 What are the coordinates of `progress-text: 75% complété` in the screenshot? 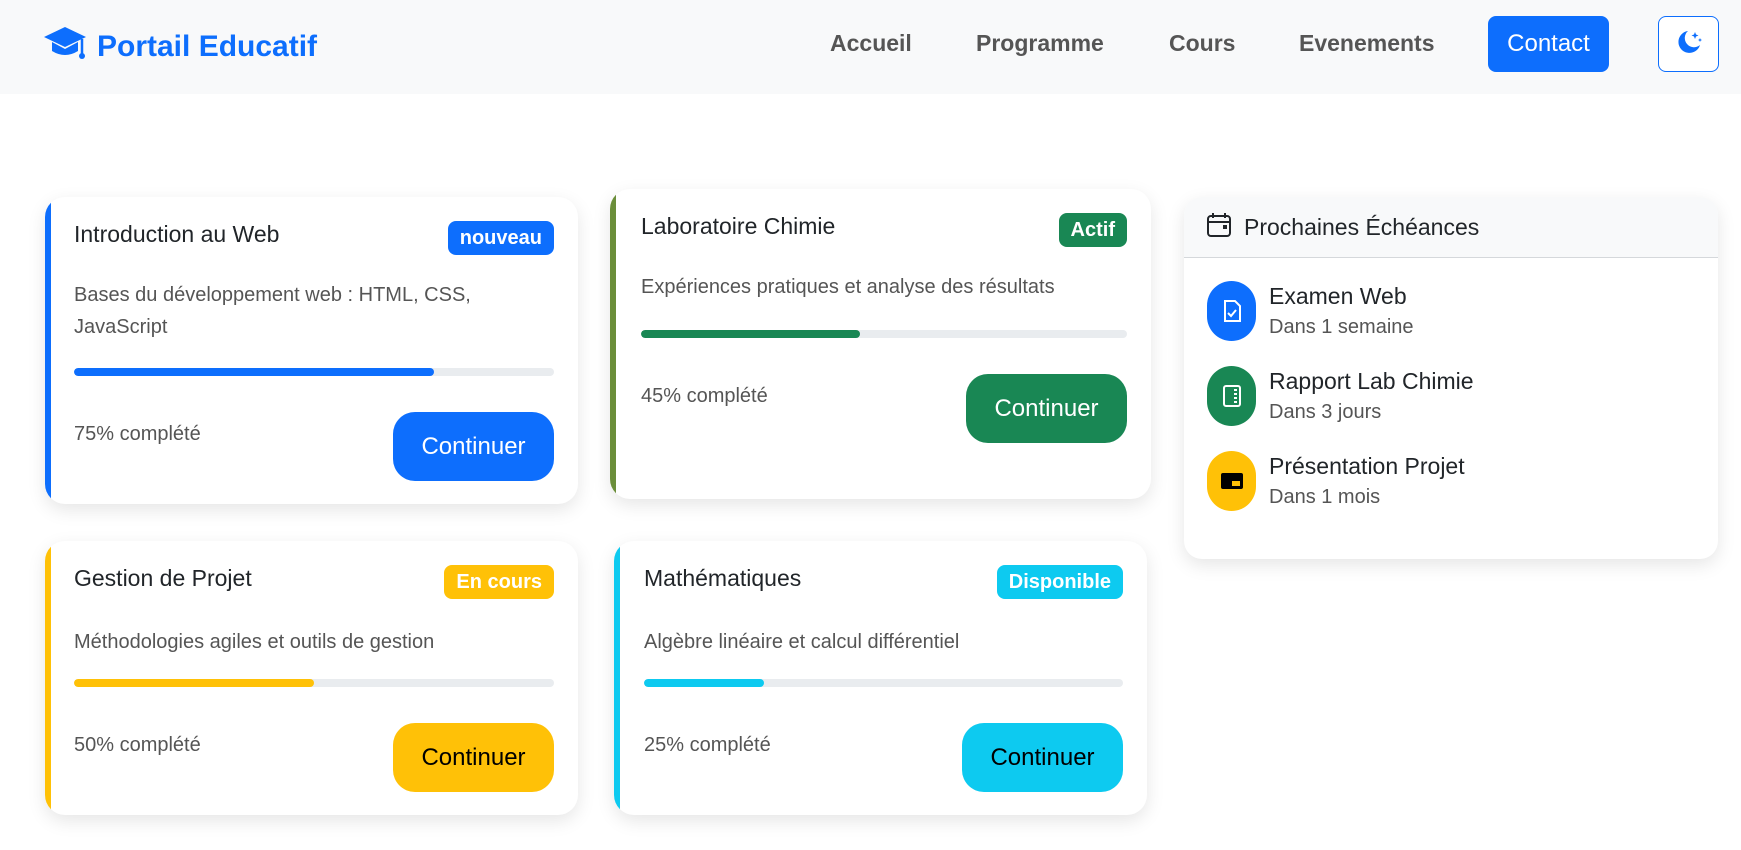 It's located at (137, 434).